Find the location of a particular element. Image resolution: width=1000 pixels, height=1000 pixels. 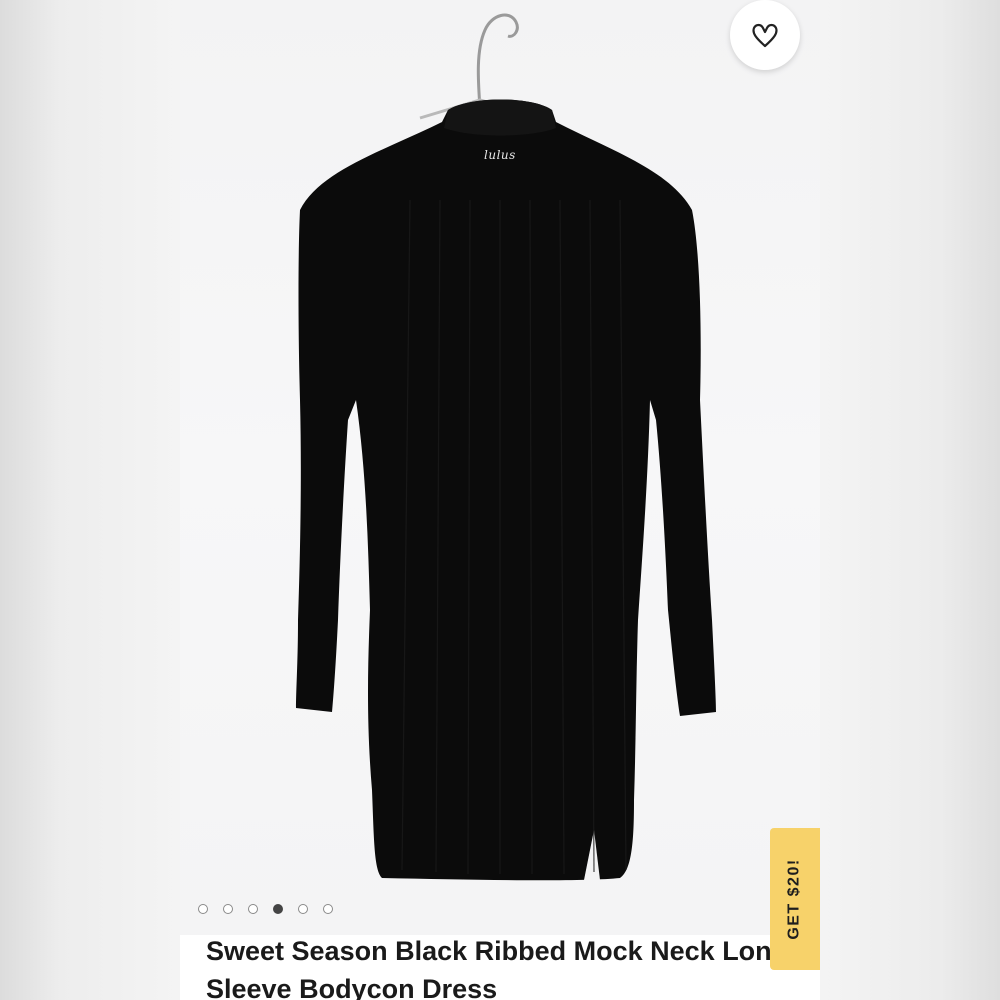

promo-label: GET $20! is located at coordinates (795, 899).